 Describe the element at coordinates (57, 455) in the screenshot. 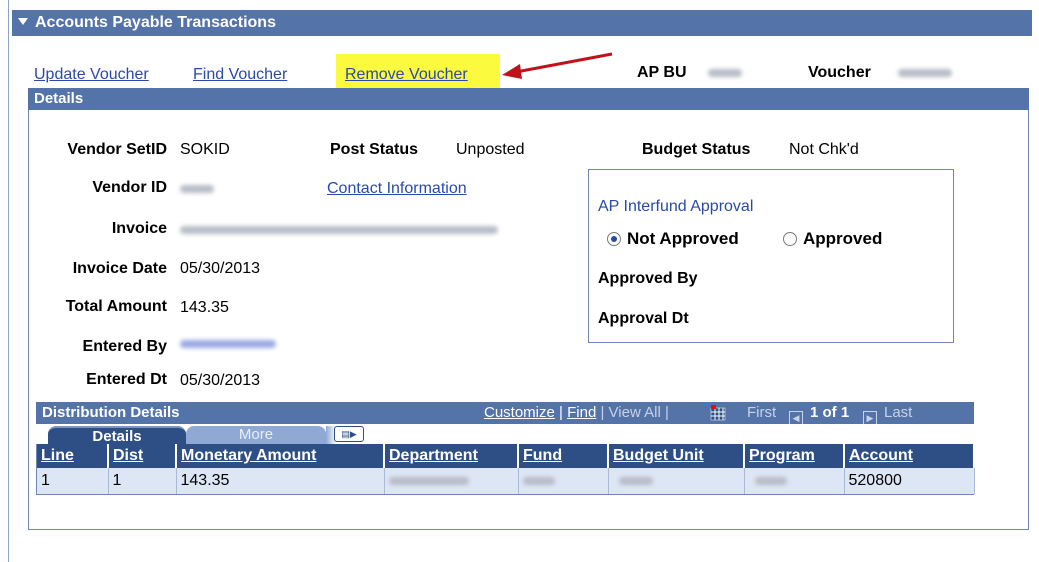

I see `col-line-link: Line` at that location.